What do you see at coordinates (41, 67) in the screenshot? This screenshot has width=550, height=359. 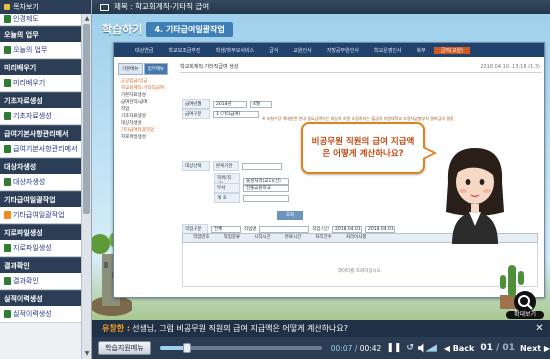 I see `toc-section: 미리배우기` at bounding box center [41, 67].